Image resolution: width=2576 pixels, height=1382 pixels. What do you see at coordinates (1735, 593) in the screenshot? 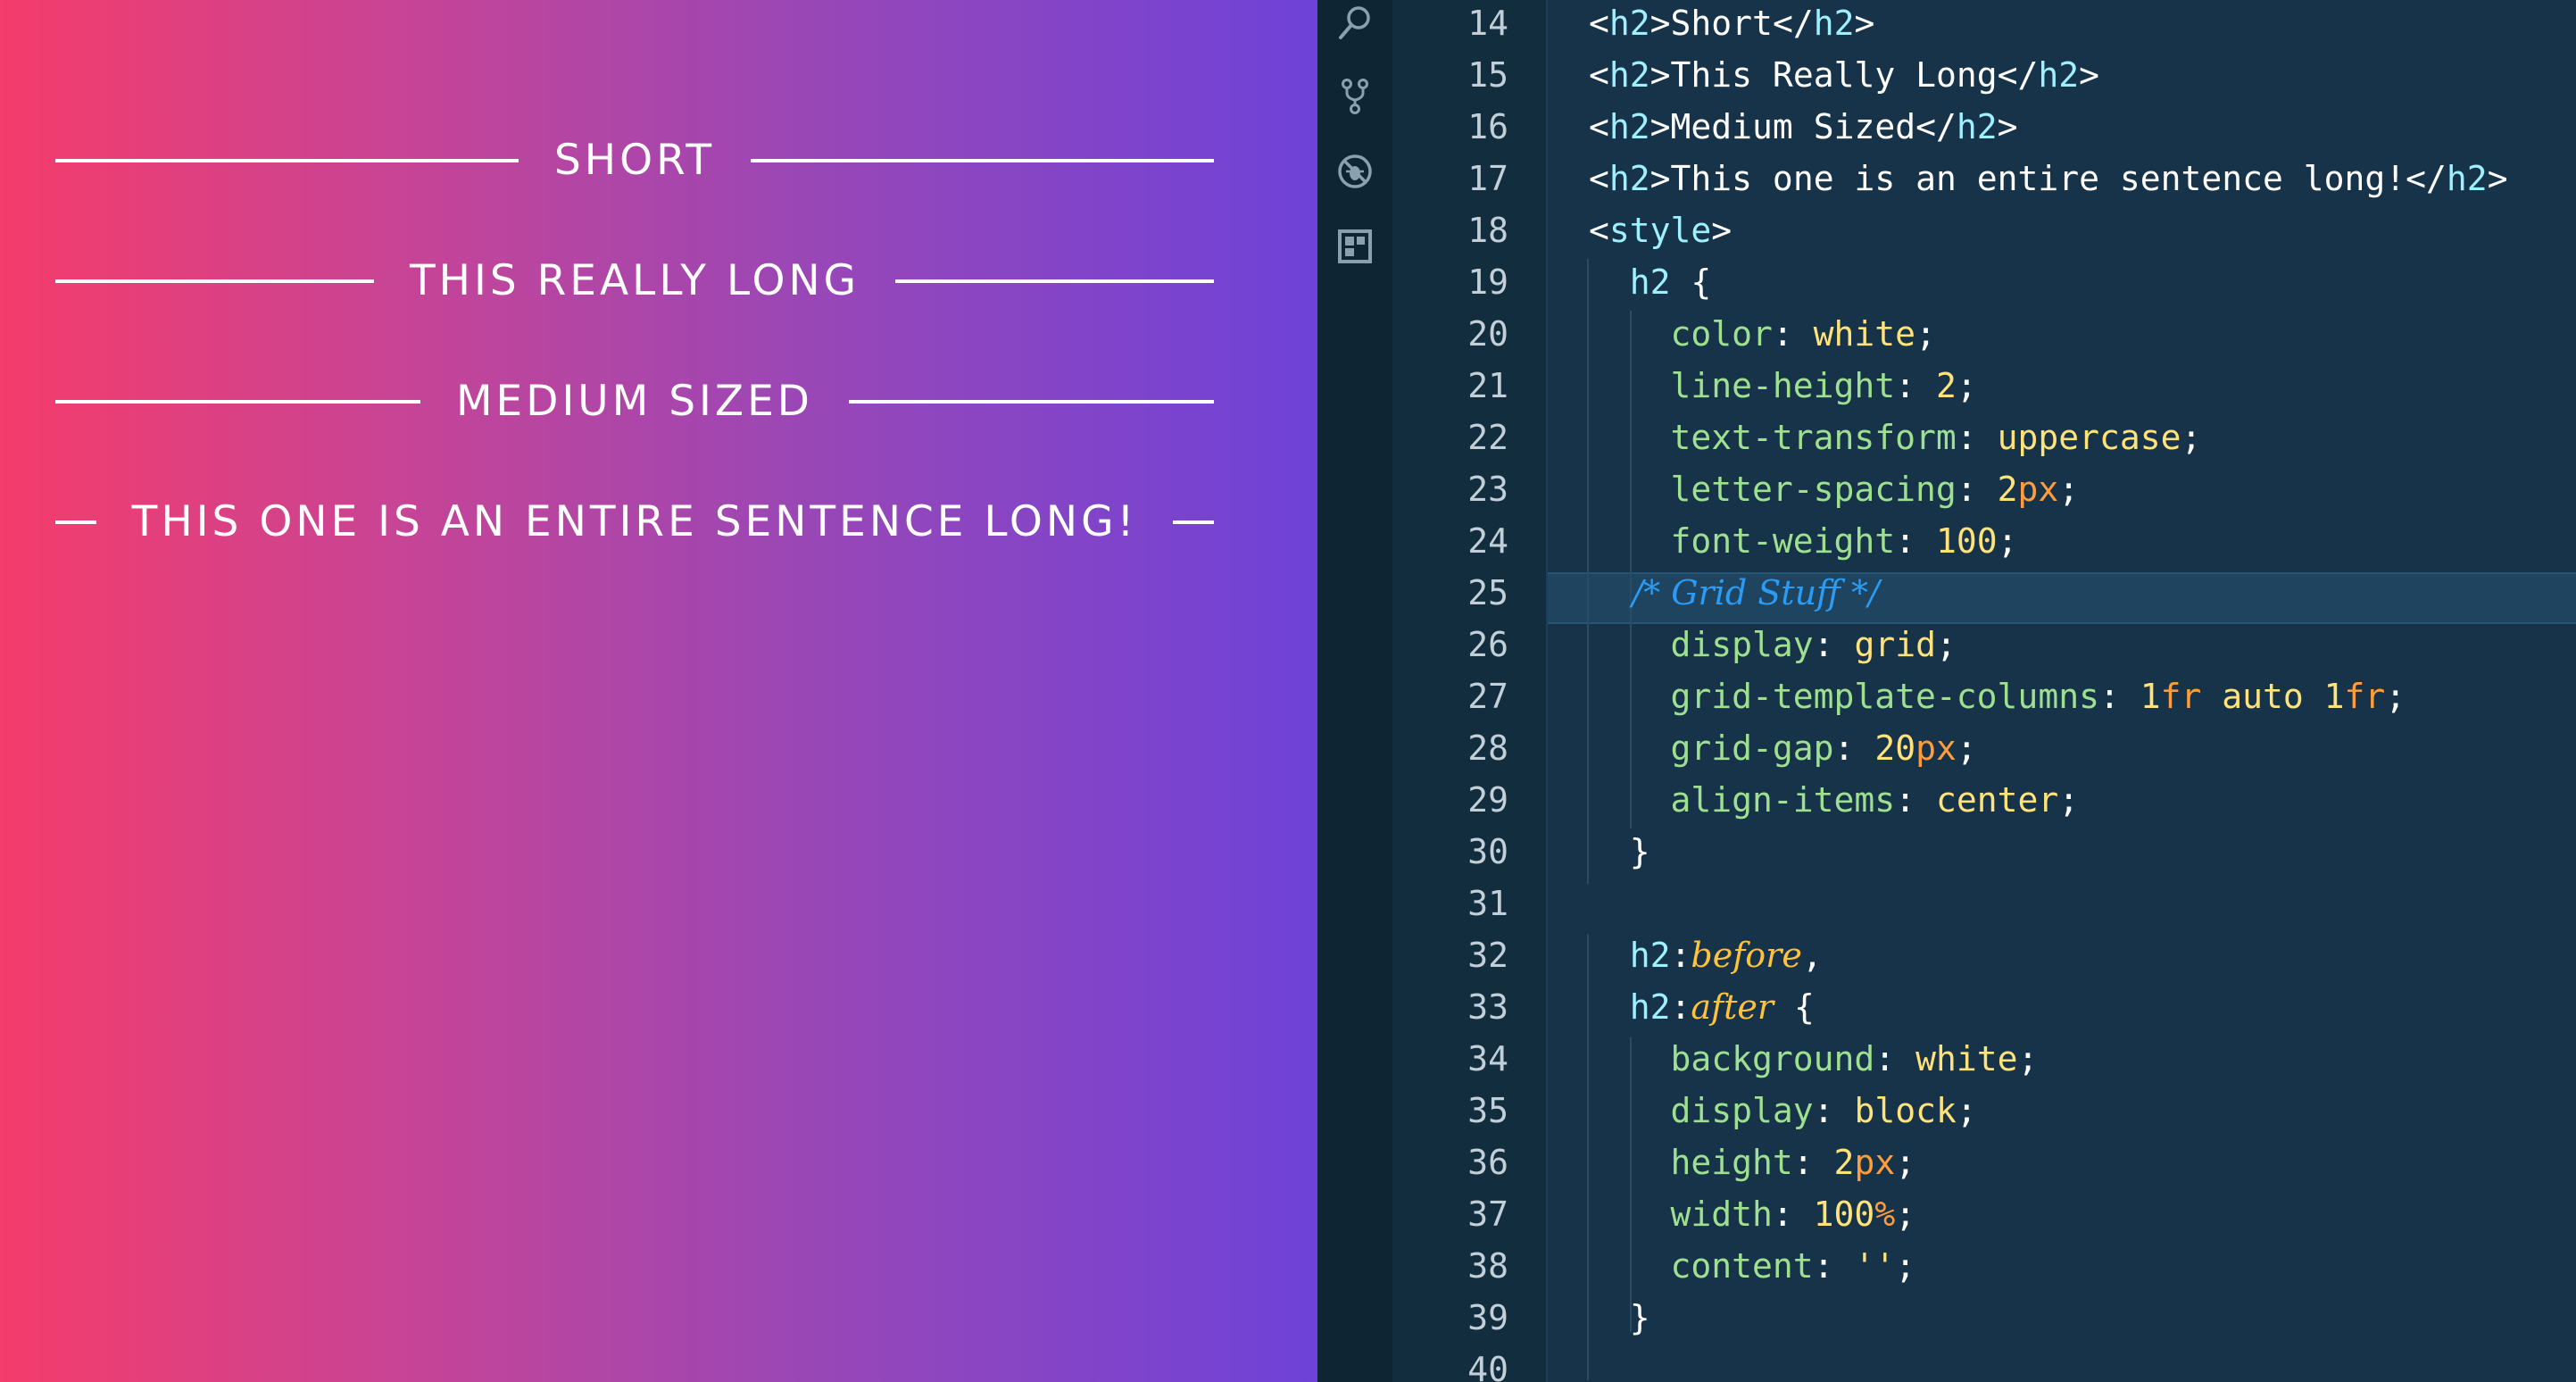
I see `code-text: /* Grid Stuff */` at bounding box center [1735, 593].